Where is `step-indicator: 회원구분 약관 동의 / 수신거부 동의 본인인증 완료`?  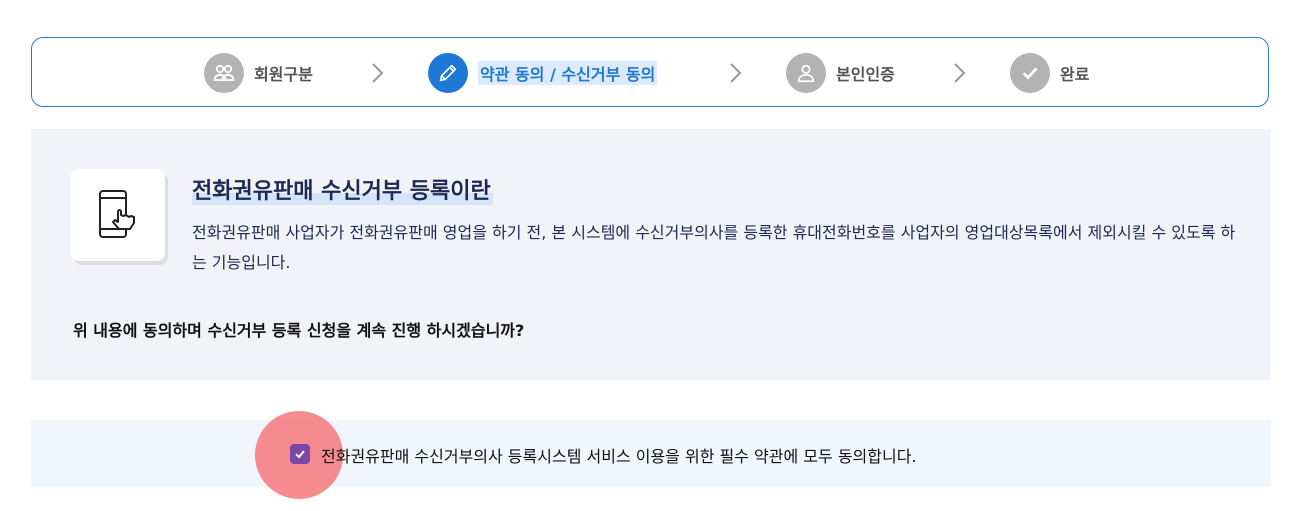 step-indicator: 회원구분 약관 동의 / 수신거부 동의 본인인증 완료 is located at coordinates (650, 72).